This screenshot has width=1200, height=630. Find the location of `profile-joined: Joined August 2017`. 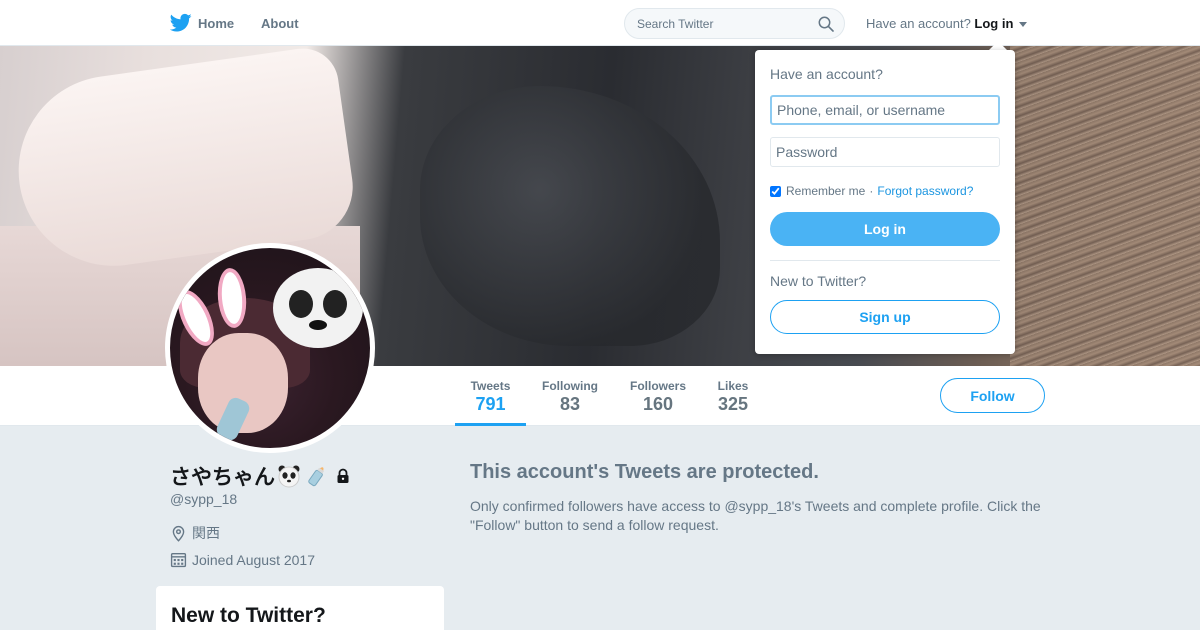

profile-joined: Joined August 2017 is located at coordinates (242, 559).